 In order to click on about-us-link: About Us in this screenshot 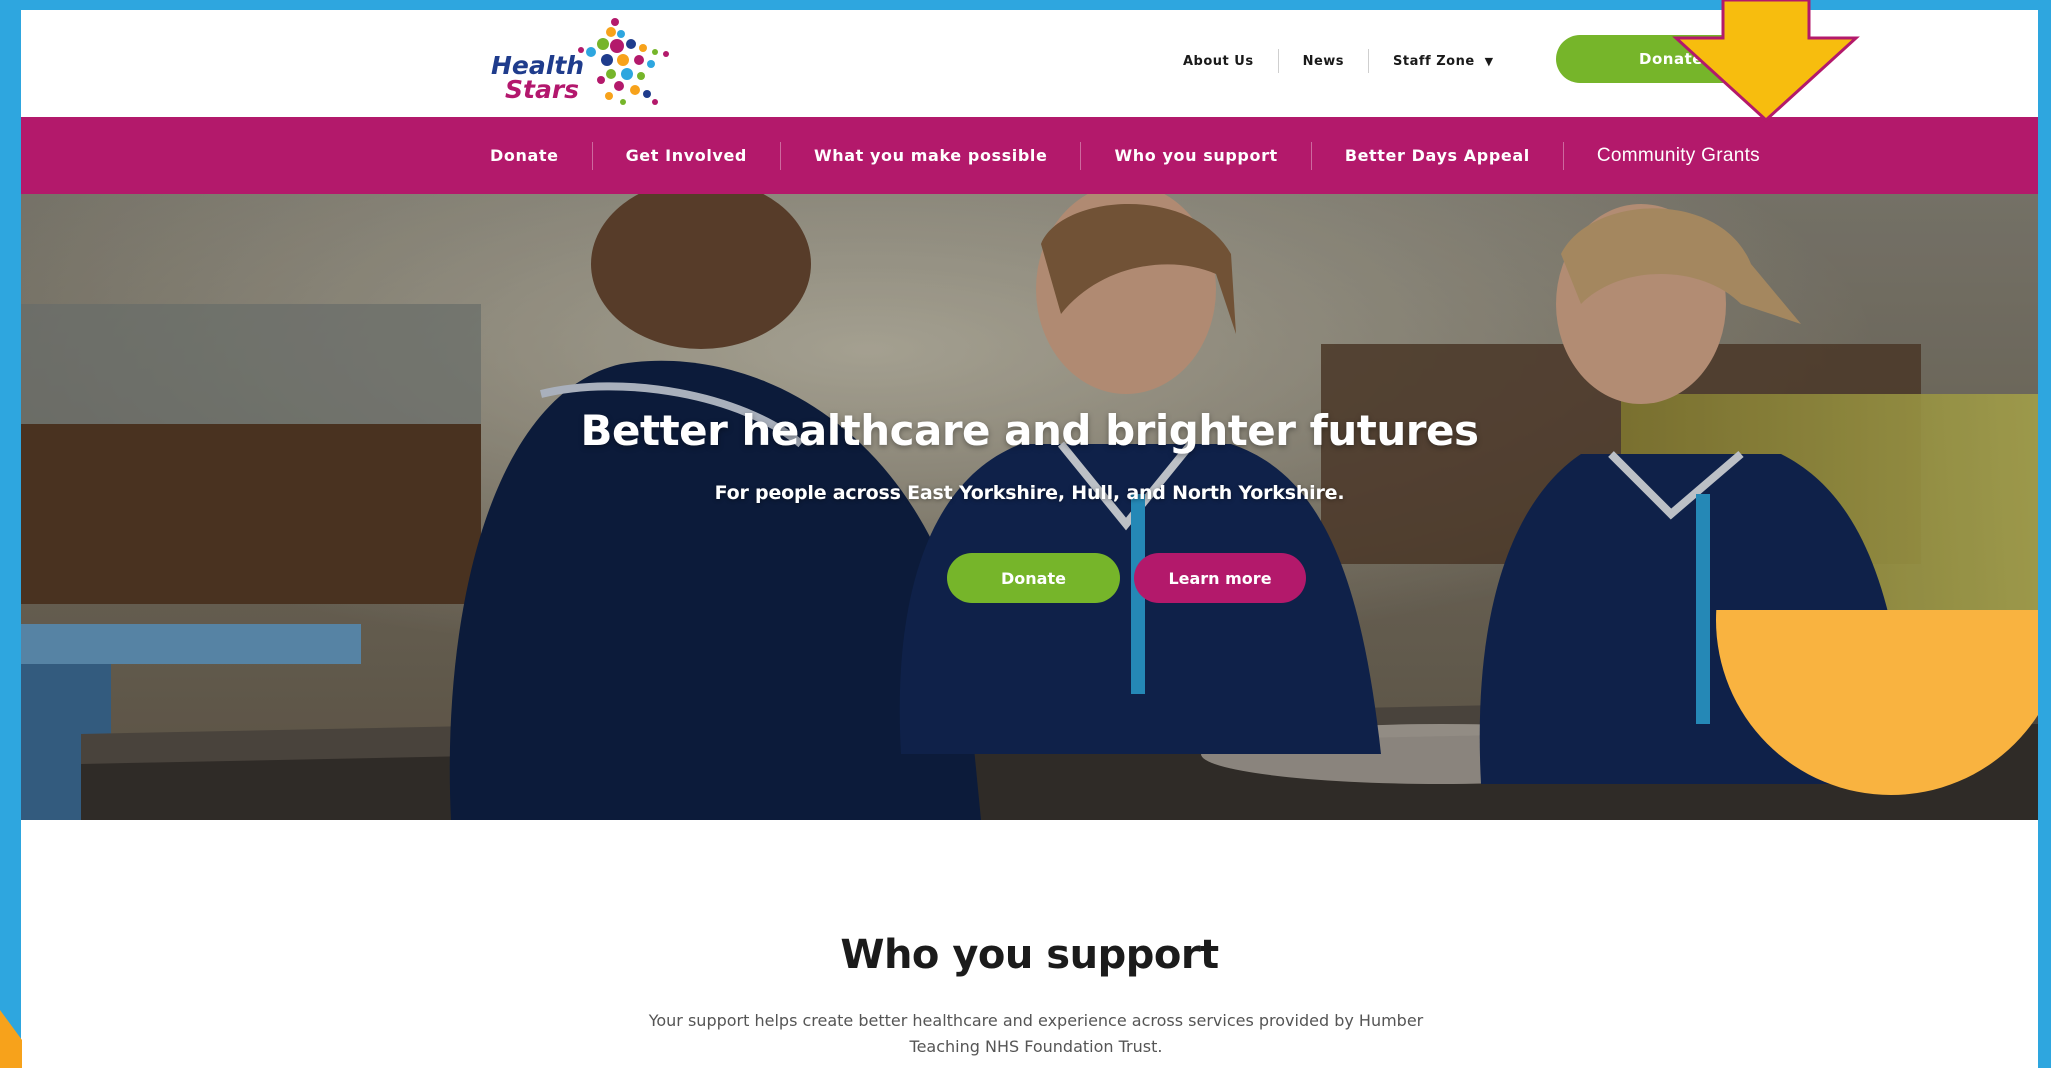, I will do `click(1218, 61)`.